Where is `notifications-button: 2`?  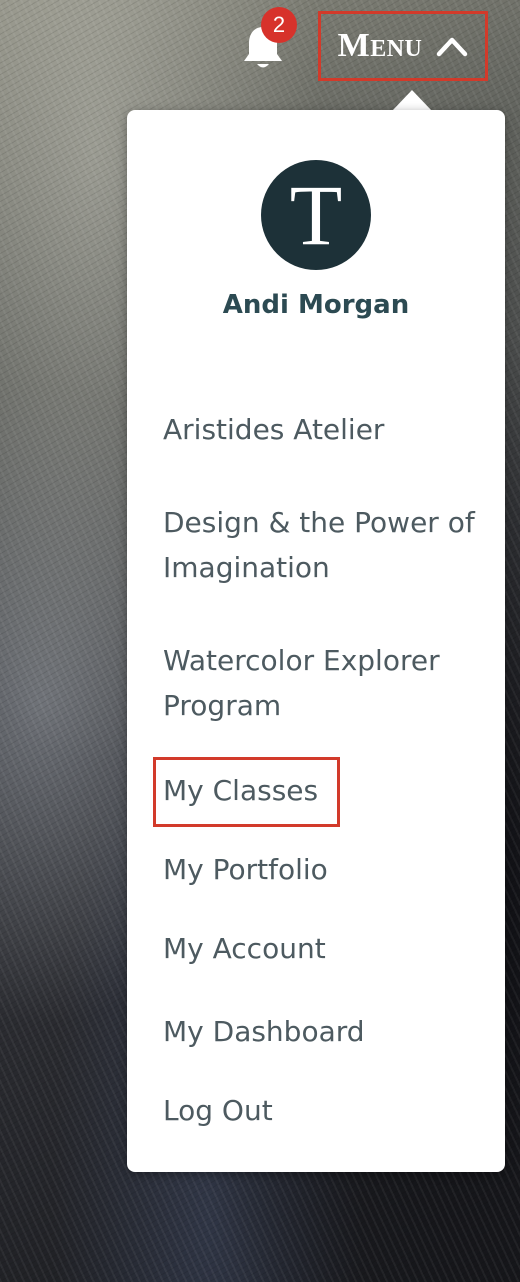 notifications-button: 2 is located at coordinates (267, 38).